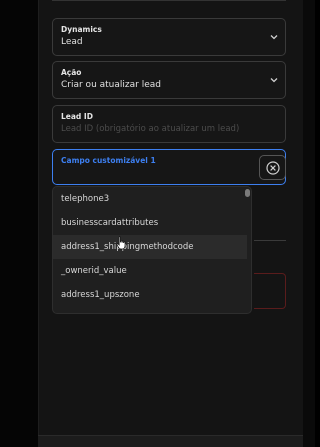 This screenshot has height=447, width=320. Describe the element at coordinates (72, 42) in the screenshot. I see `dynamics-value: Lead` at that location.